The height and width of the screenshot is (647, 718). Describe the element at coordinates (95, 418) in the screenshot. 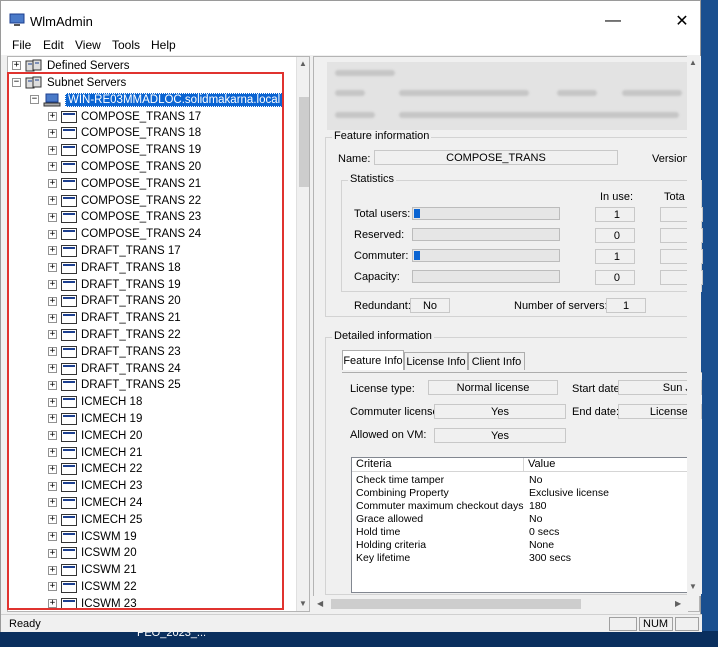

I see `tree-item-feature: + ICMECH 19` at that location.